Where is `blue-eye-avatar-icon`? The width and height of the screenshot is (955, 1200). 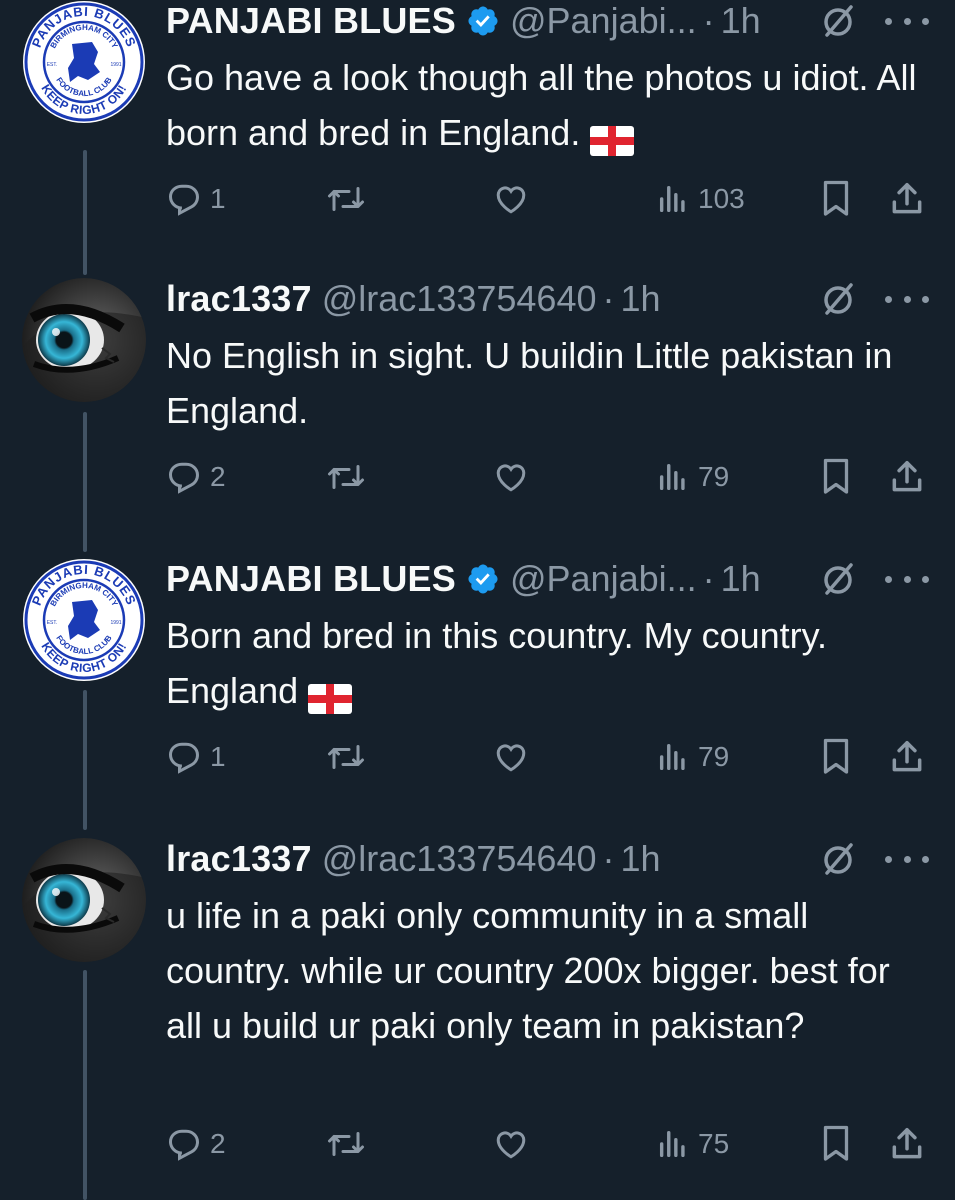 blue-eye-avatar-icon is located at coordinates (84, 900).